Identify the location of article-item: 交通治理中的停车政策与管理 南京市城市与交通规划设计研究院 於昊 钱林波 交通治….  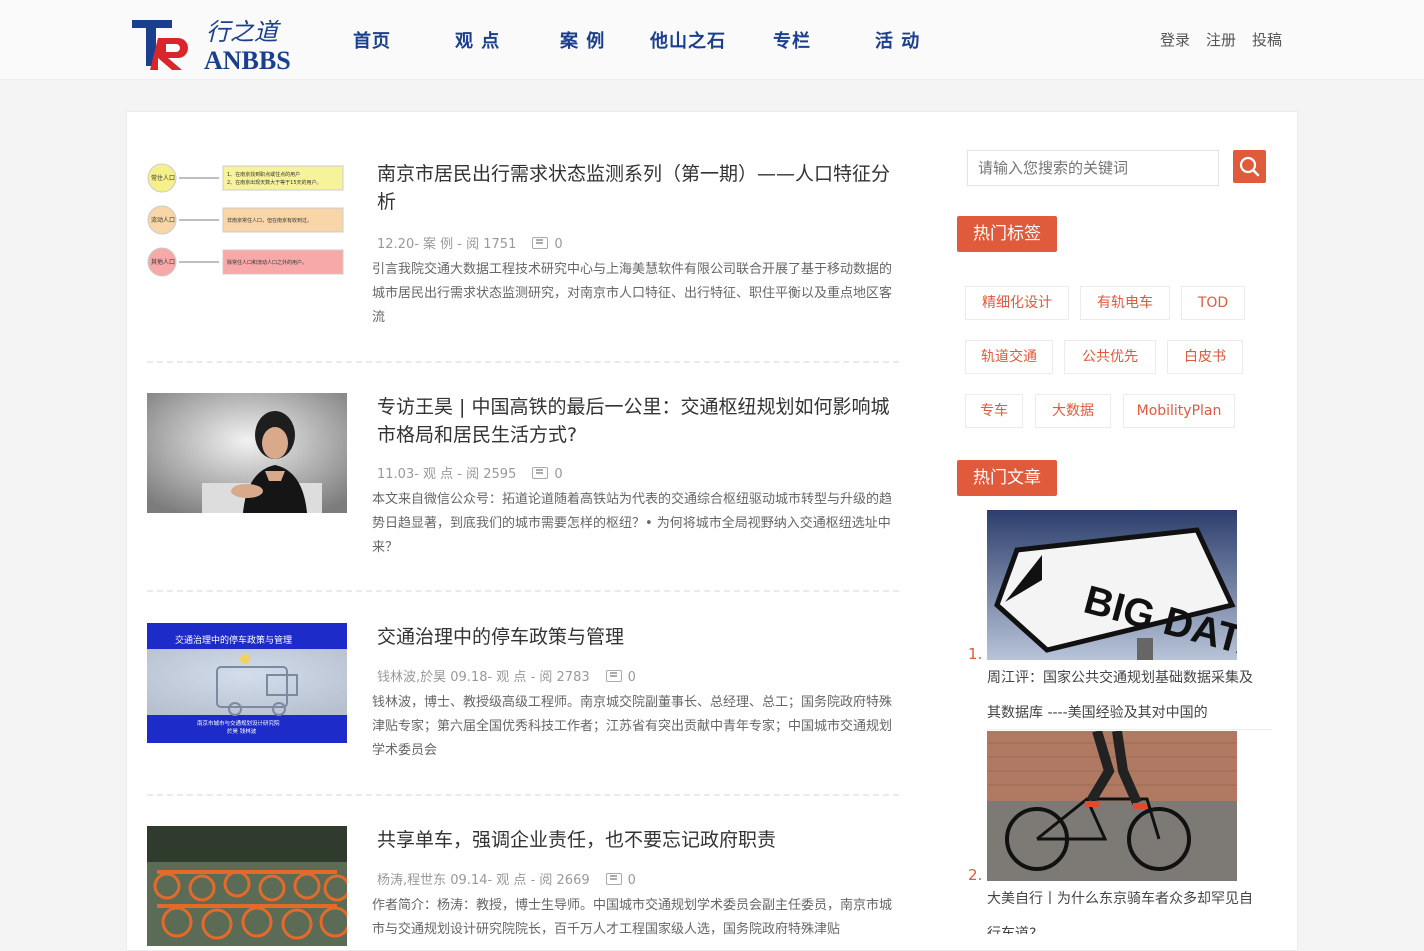
(523, 703).